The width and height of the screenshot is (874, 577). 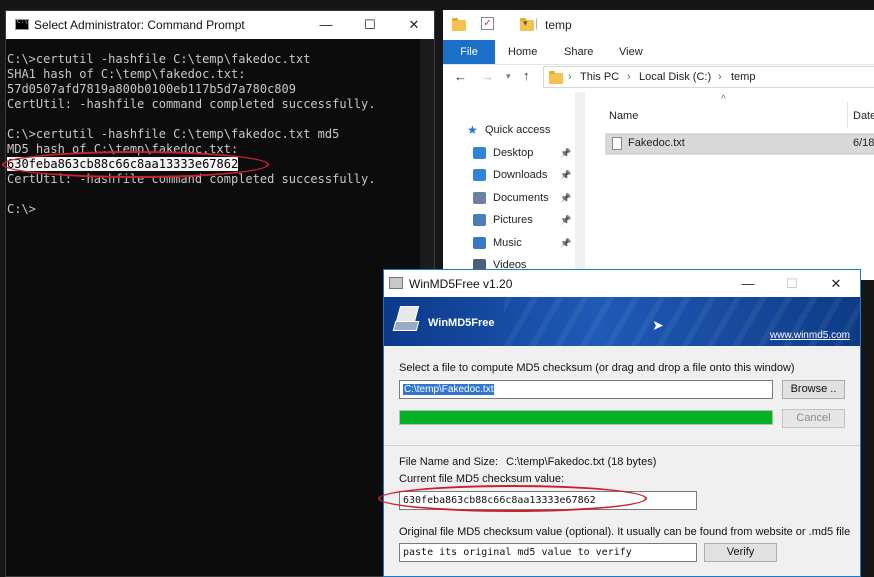 I want to click on file-name: Fakedoc.txt, so click(x=656, y=143).